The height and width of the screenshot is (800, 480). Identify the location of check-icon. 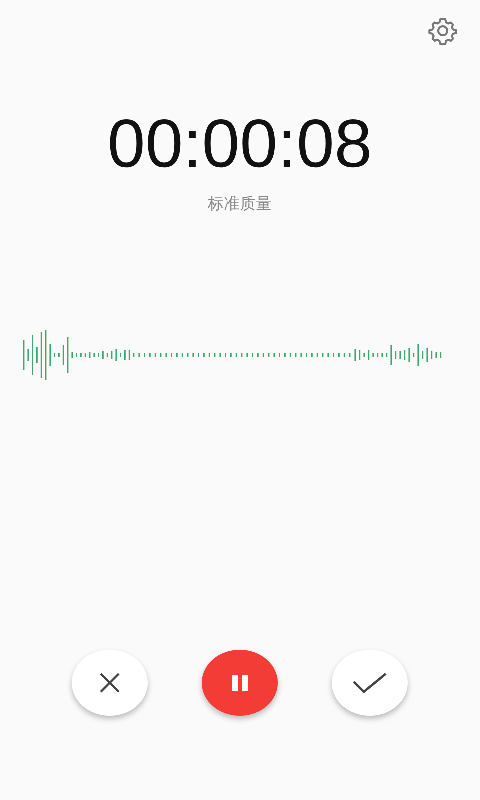
(370, 683).